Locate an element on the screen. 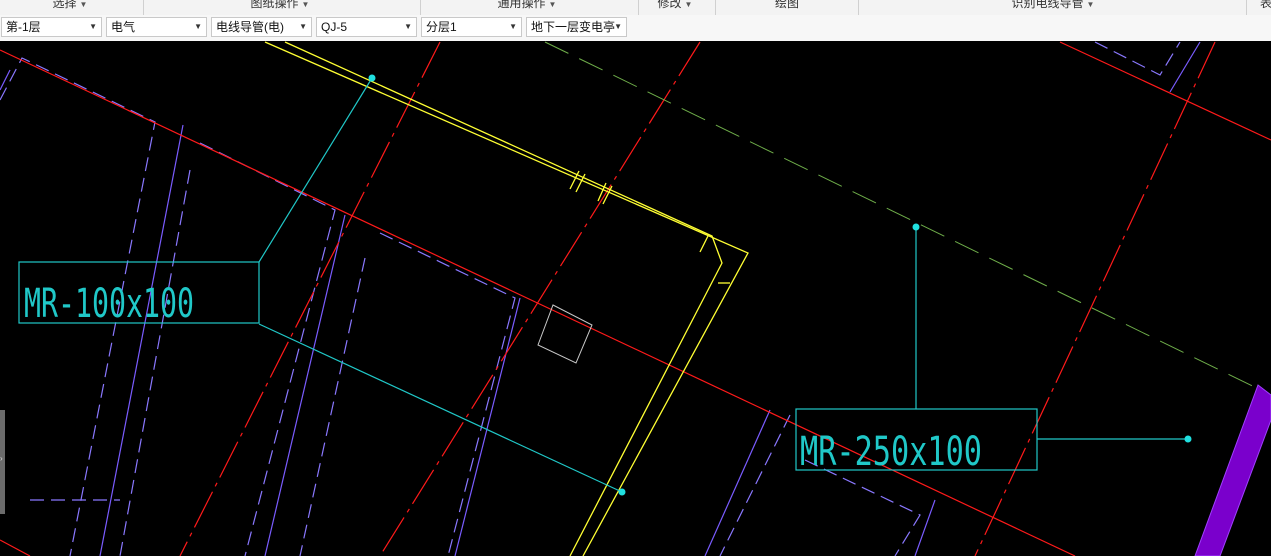 This screenshot has width=1271, height=556. side-panel-handle: › is located at coordinates (2, 462).